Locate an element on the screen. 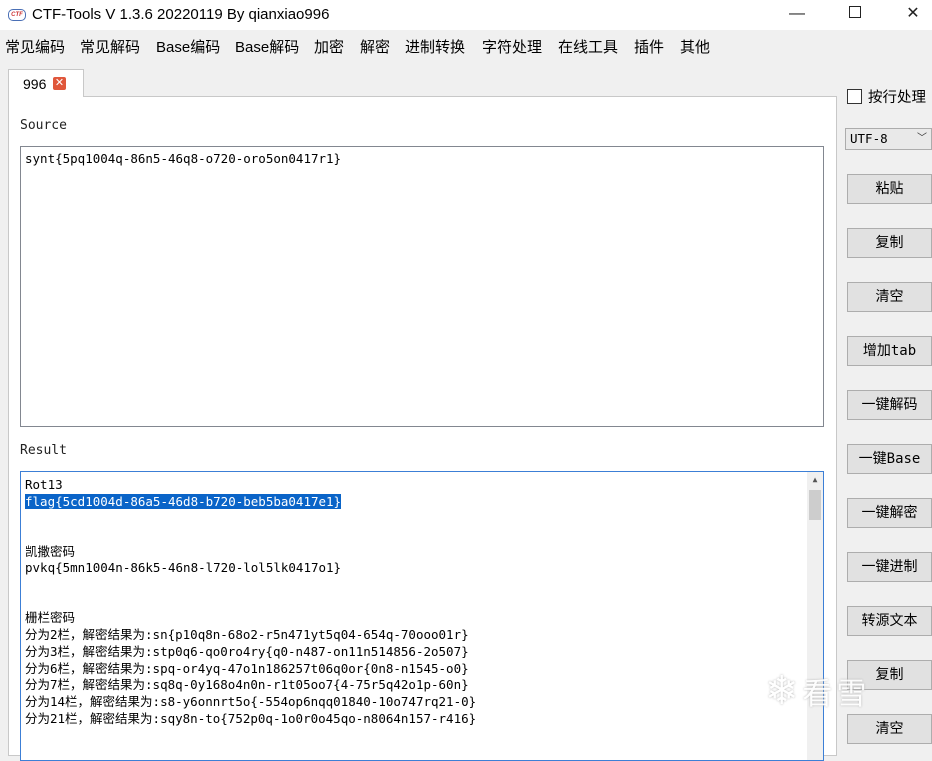 The width and height of the screenshot is (932, 761). maximize-icon is located at coordinates (855, 12).